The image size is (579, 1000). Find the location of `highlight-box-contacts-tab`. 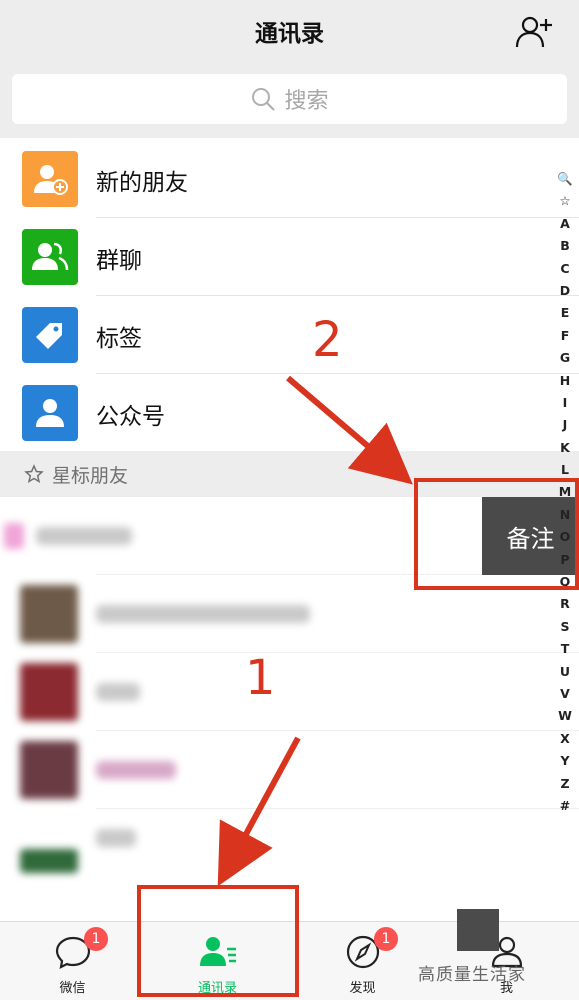

highlight-box-contacts-tab is located at coordinates (218, 941).